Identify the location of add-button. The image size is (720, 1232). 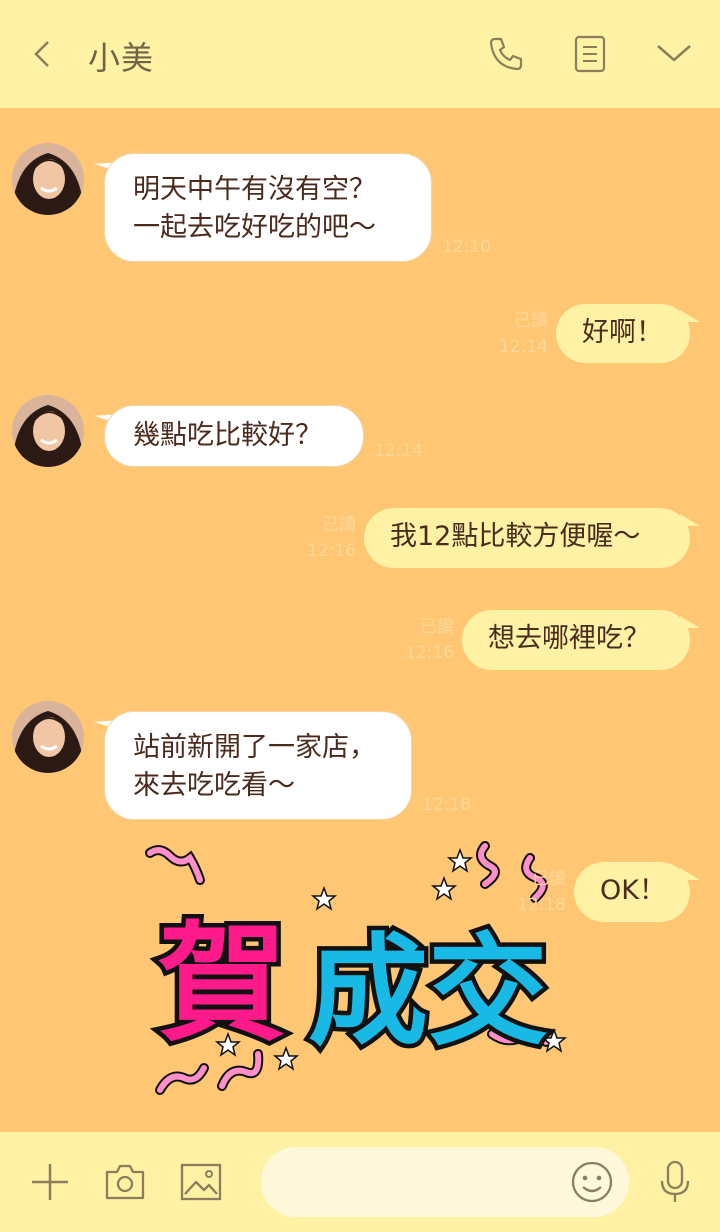
(50, 1182).